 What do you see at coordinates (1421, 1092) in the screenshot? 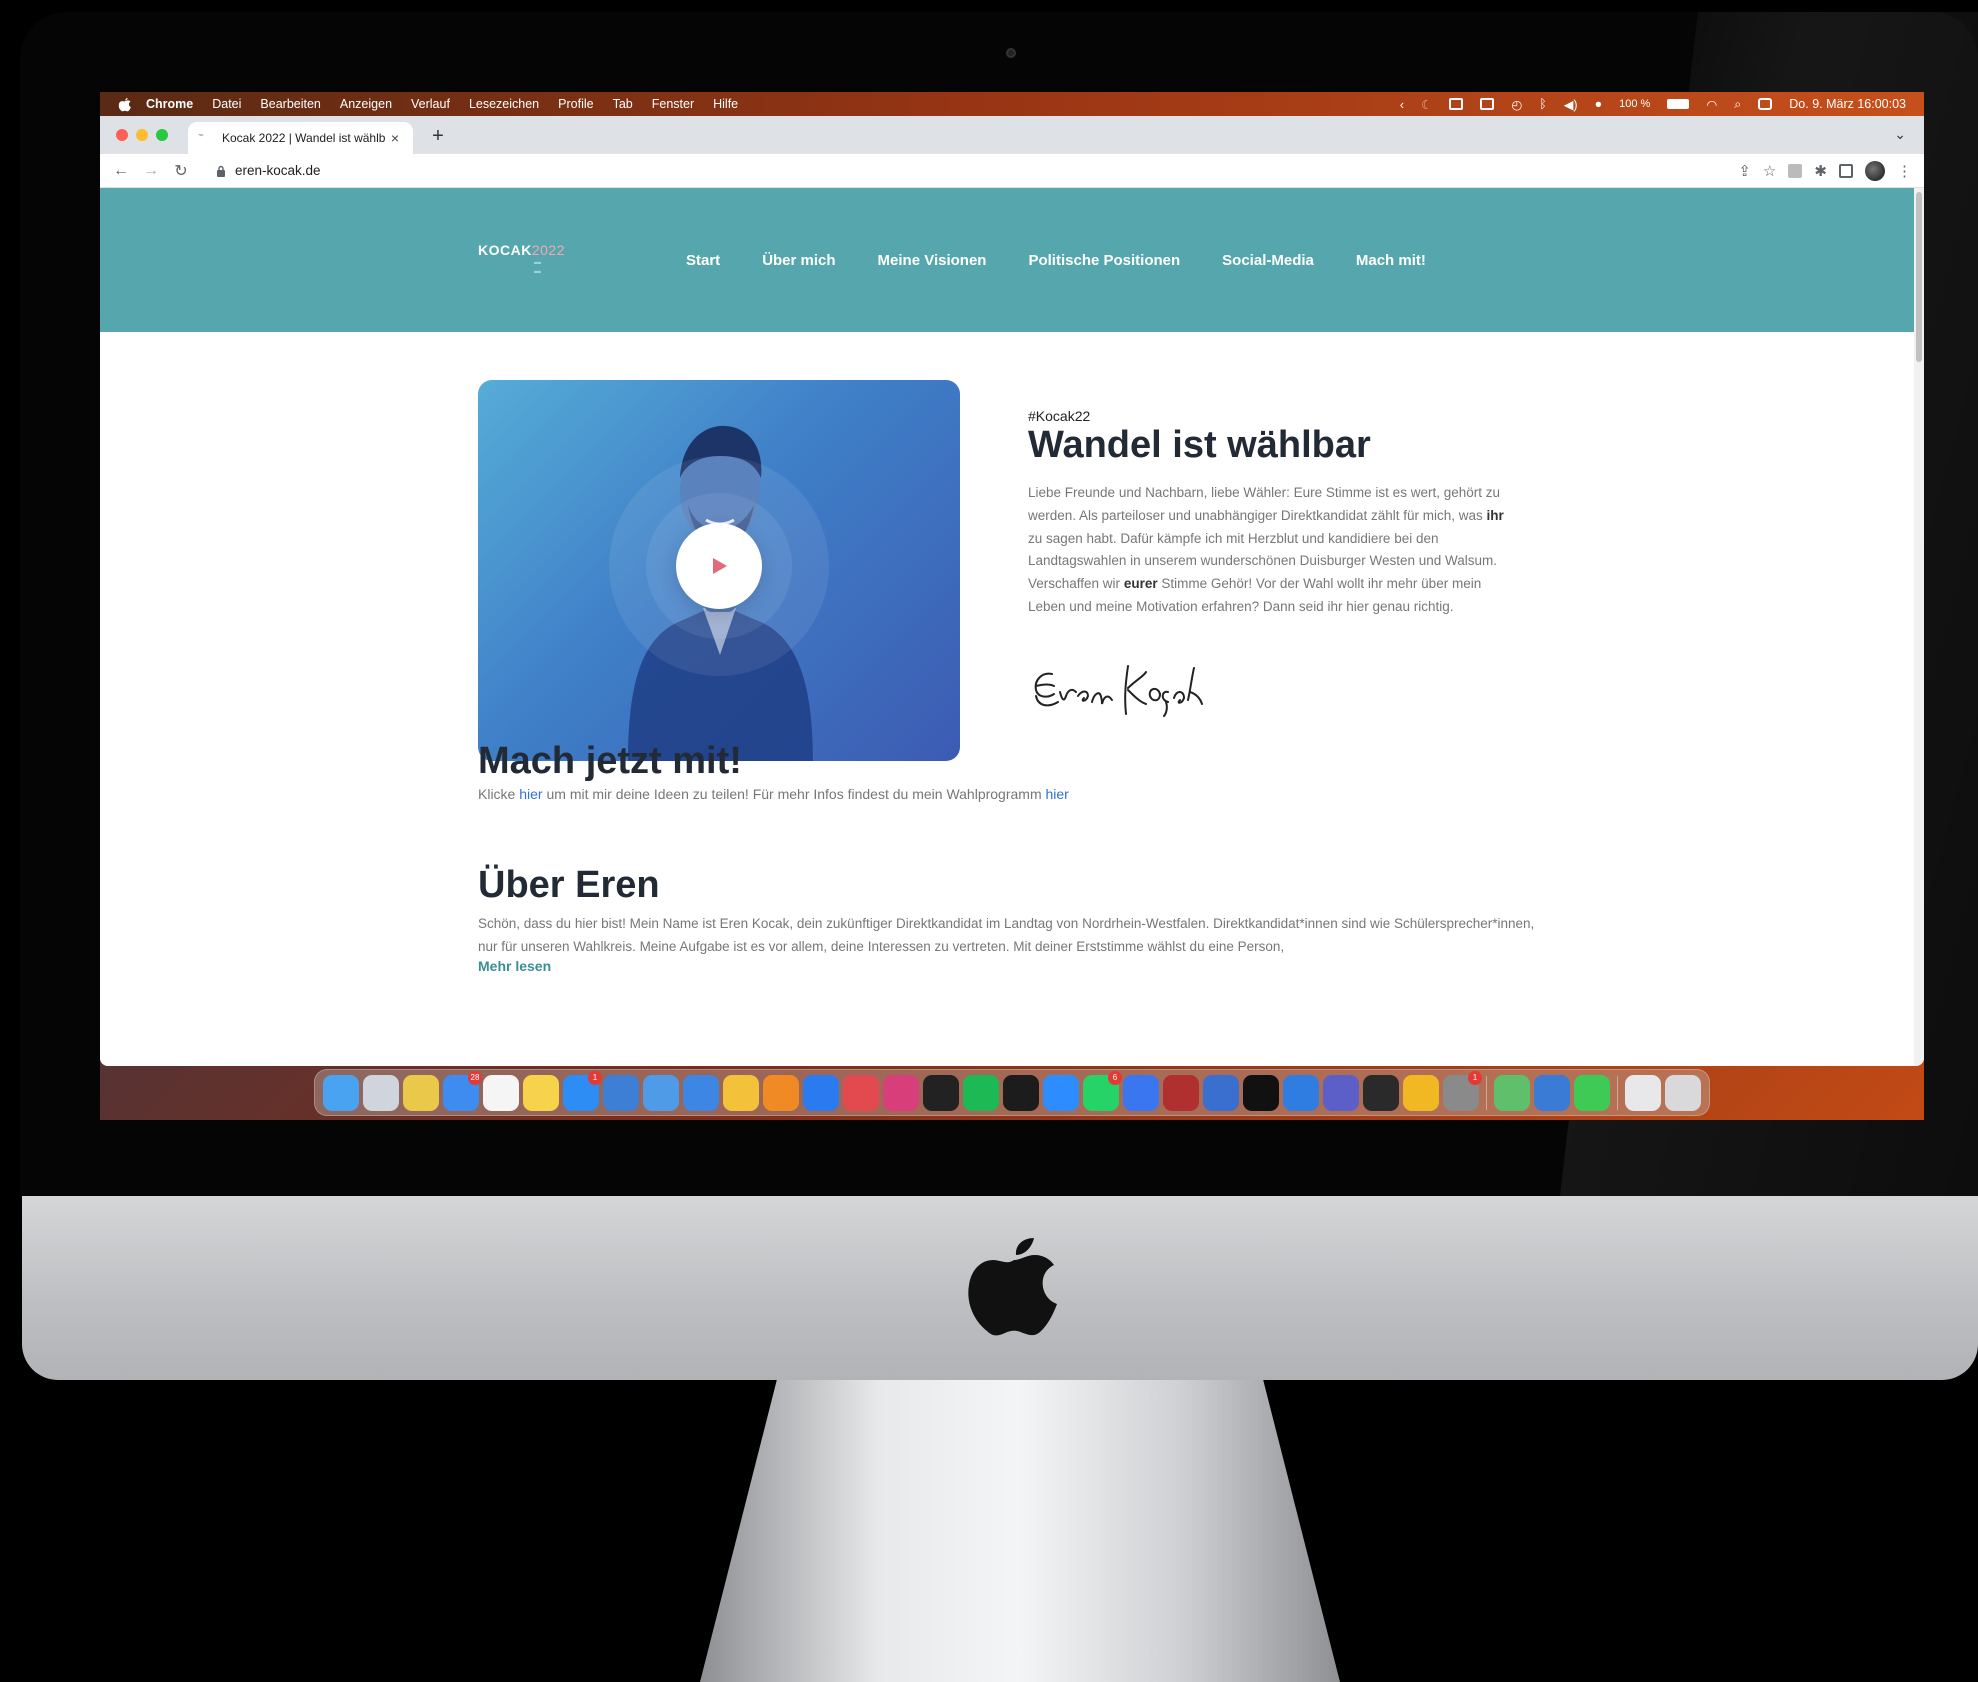
I see `amphetamine-icon` at bounding box center [1421, 1092].